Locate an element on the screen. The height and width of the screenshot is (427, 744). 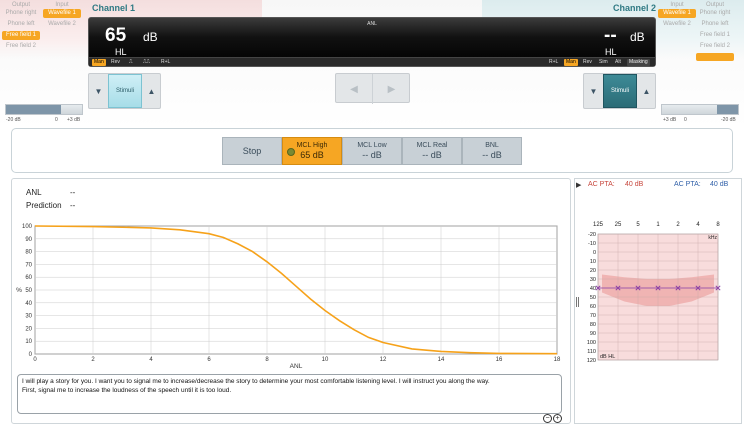
channel2-stimuli-control: ▼ Stimuli ▲ is located at coordinates (619, 91).